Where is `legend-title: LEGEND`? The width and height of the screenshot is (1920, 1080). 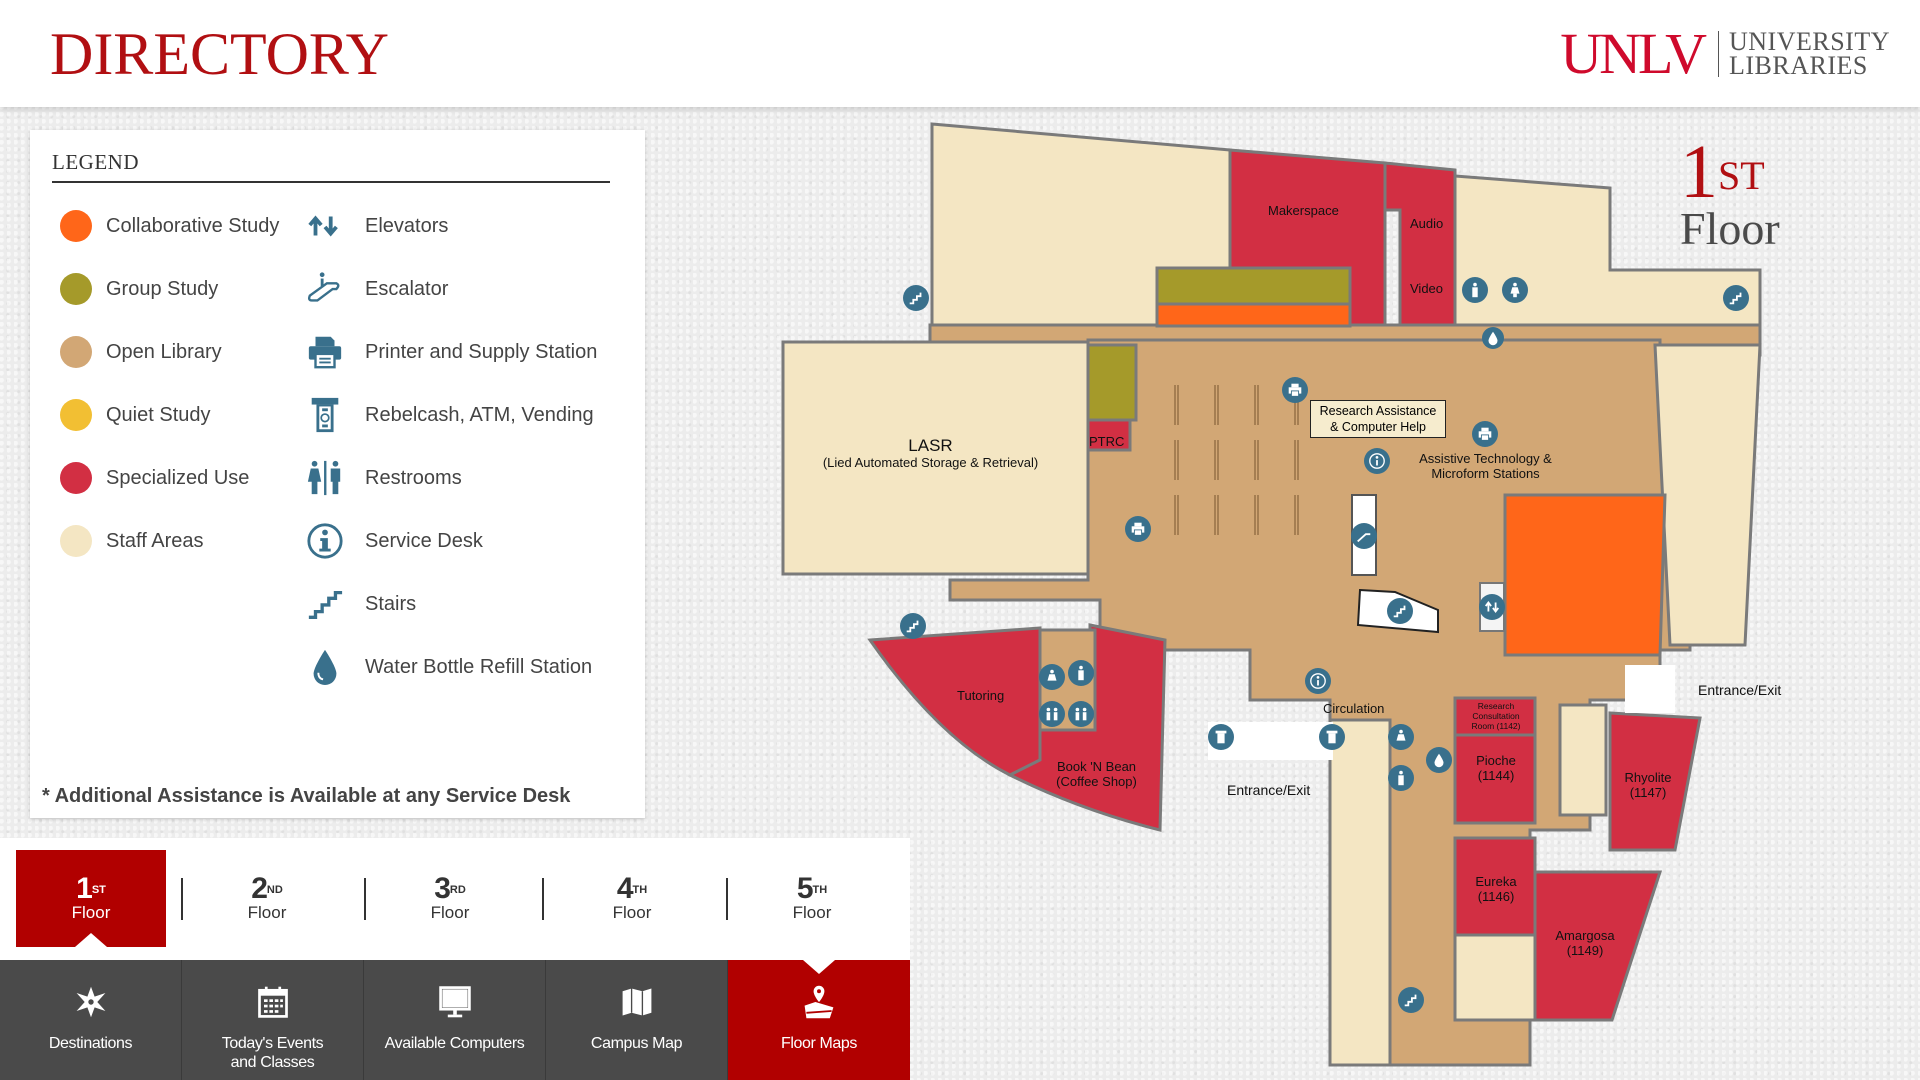
legend-title: LEGEND is located at coordinates (95, 162).